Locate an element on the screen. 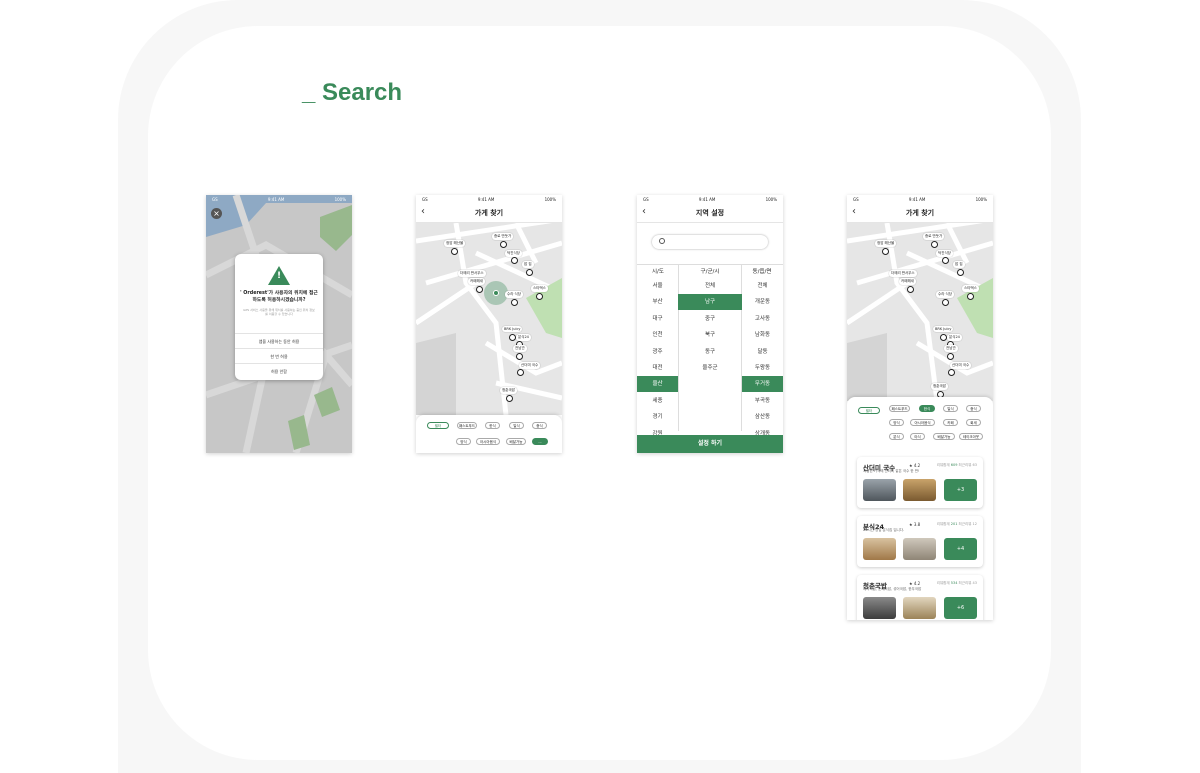  place-label: 더에리 판서우스 is located at coordinates (903, 273).